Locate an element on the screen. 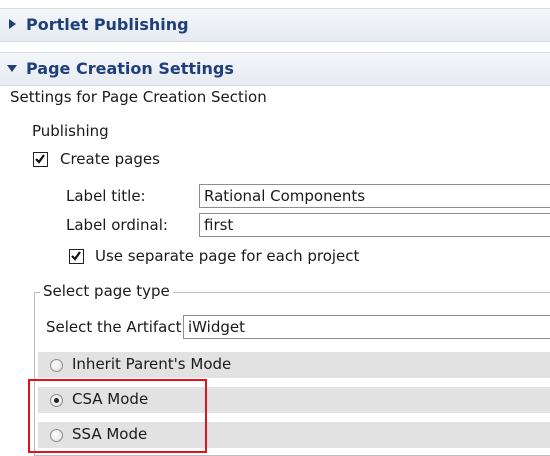  radio-inherit-label: Inherit Parent's Mode is located at coordinates (152, 364).